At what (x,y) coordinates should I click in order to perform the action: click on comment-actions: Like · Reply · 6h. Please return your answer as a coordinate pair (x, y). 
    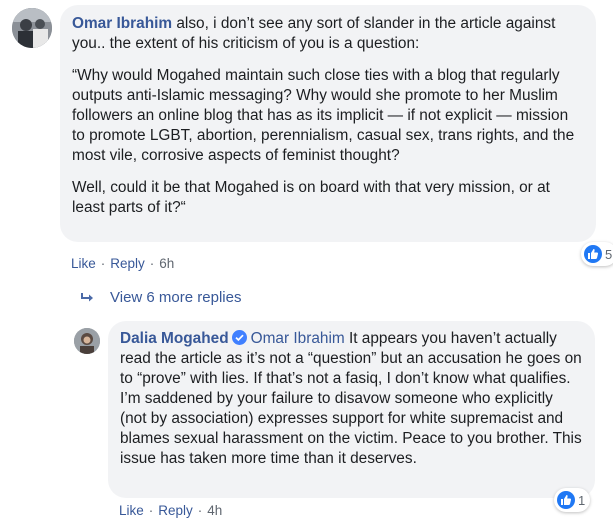
    Looking at the image, I should click on (122, 263).